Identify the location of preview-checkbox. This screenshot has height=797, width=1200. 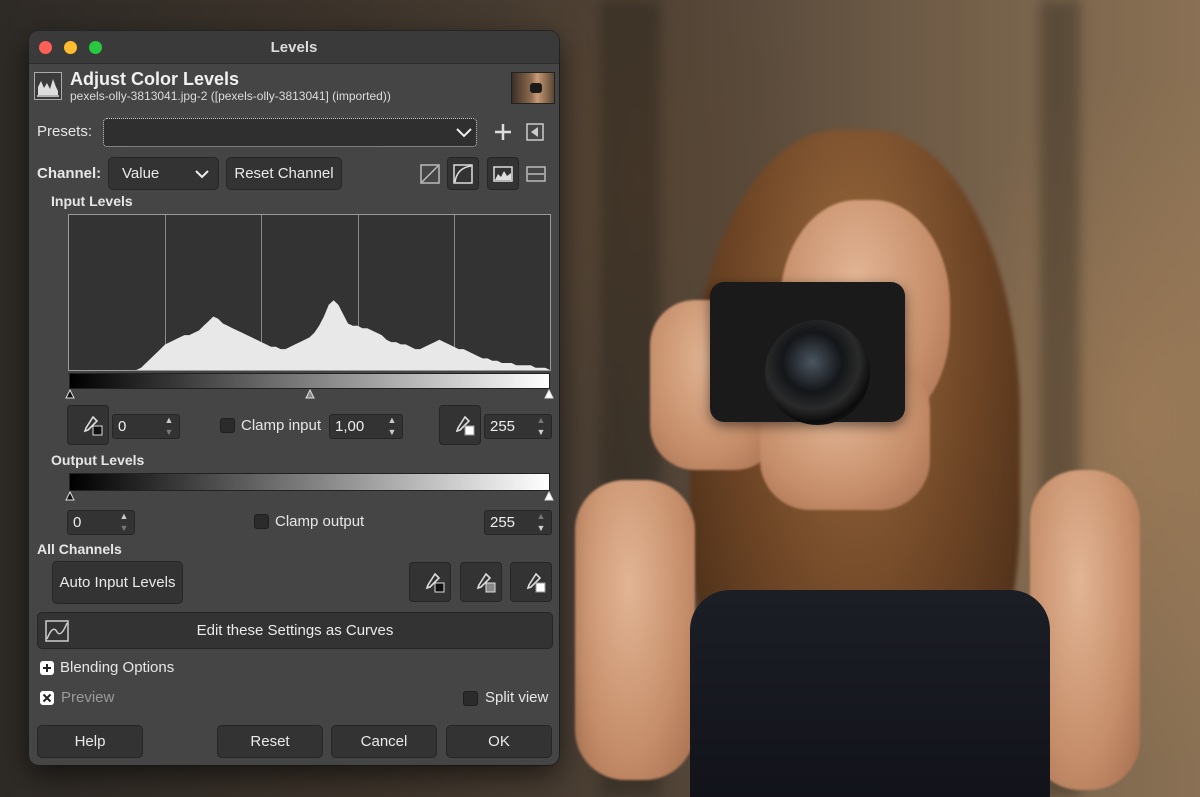
(47, 698).